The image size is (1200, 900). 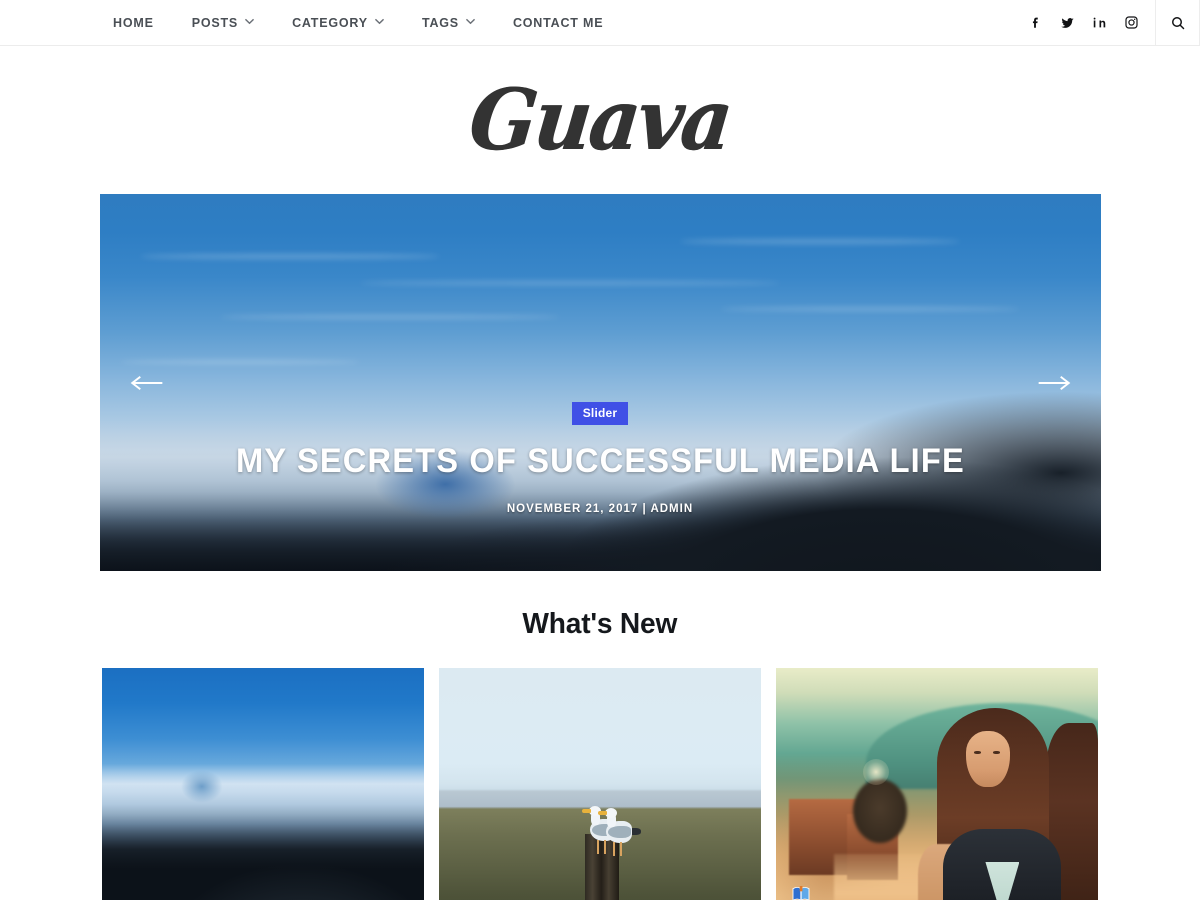 I want to click on nav-item-posts: POSTS, so click(x=223, y=23).